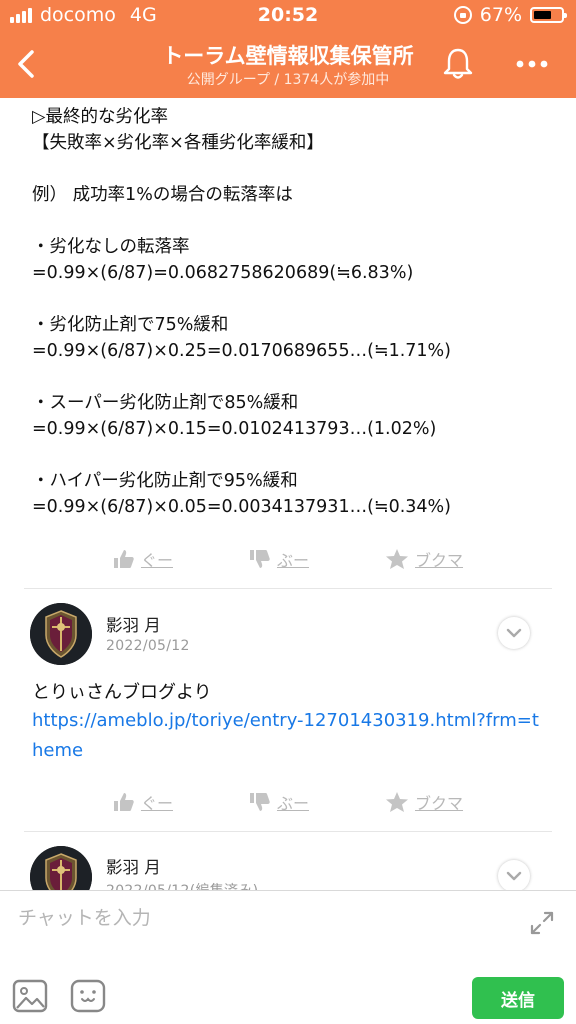 The image size is (576, 1024). I want to click on post-date: 2022/05/12, so click(148, 646).